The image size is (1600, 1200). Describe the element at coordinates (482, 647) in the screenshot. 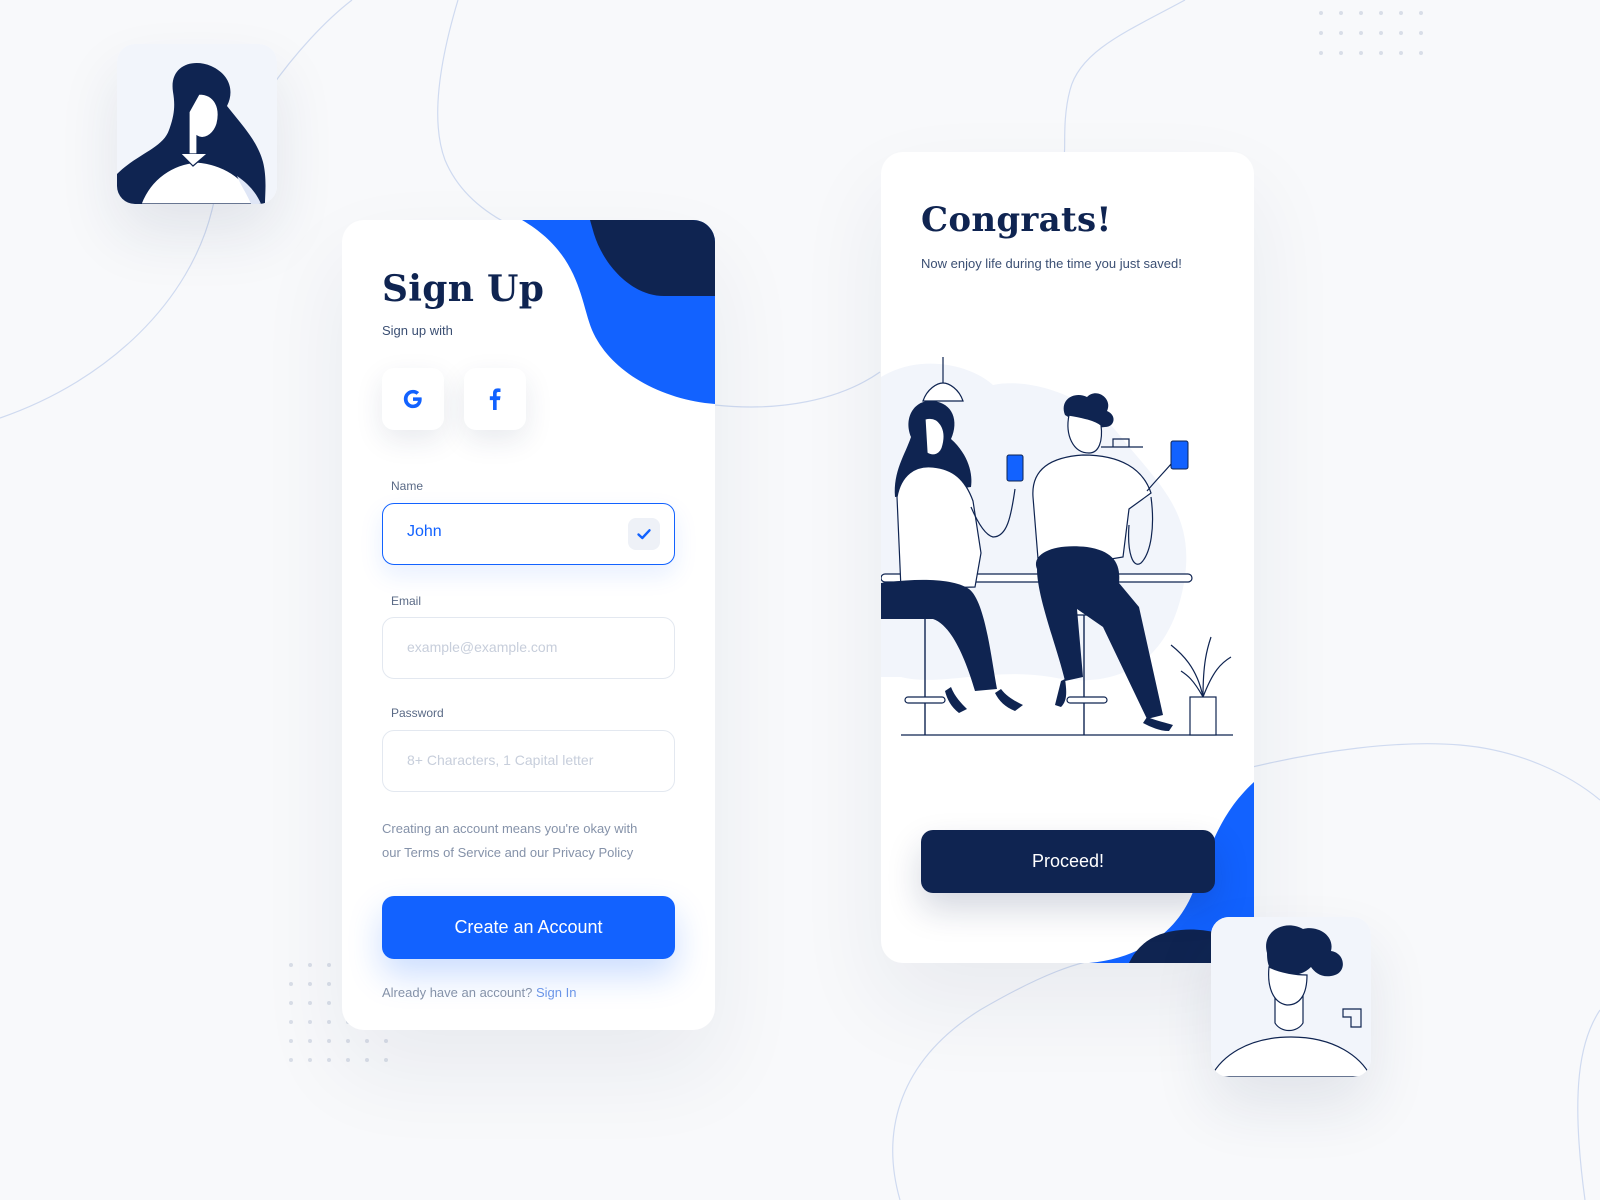

I see `email-placeholder: example@example.com` at that location.